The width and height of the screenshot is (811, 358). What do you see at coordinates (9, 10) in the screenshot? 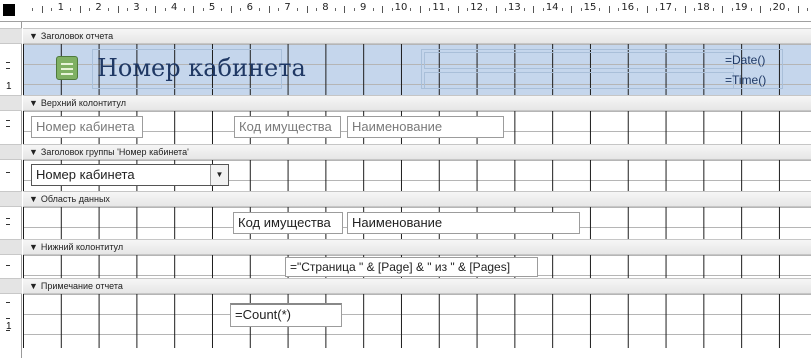
I see `ruler-corner-square-icon` at bounding box center [9, 10].